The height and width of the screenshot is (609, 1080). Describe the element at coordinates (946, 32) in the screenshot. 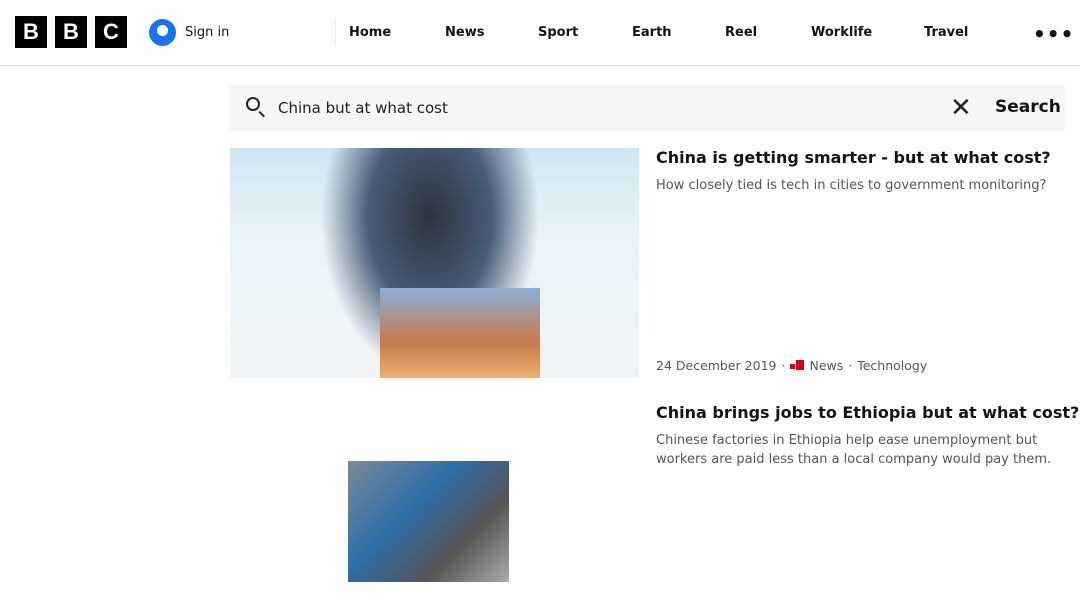

I see `nav-travel: Travel` at that location.